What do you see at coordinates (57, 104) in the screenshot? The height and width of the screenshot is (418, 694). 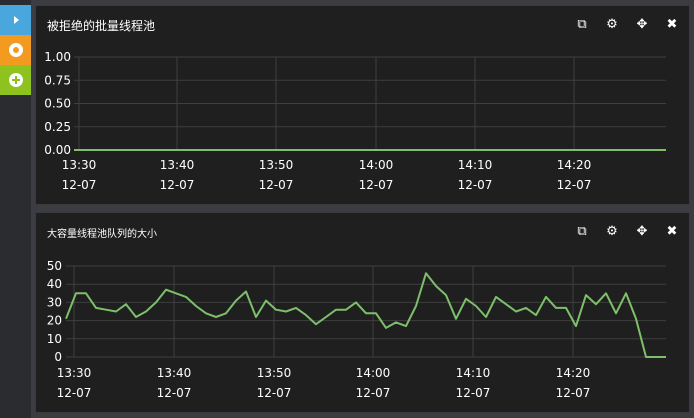 I see `y-tick-label: 0.50` at bounding box center [57, 104].